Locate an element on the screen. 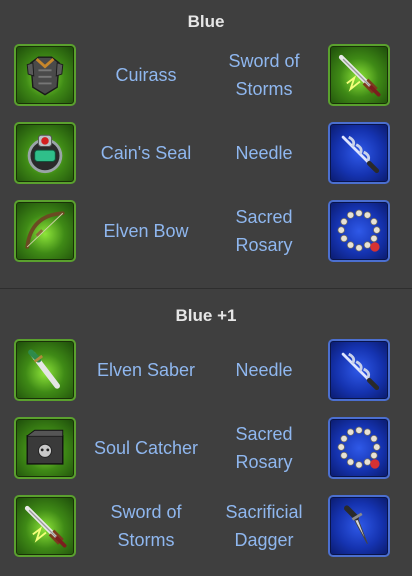 The image size is (412, 576). section-title: Blue +1 is located at coordinates (206, 315).